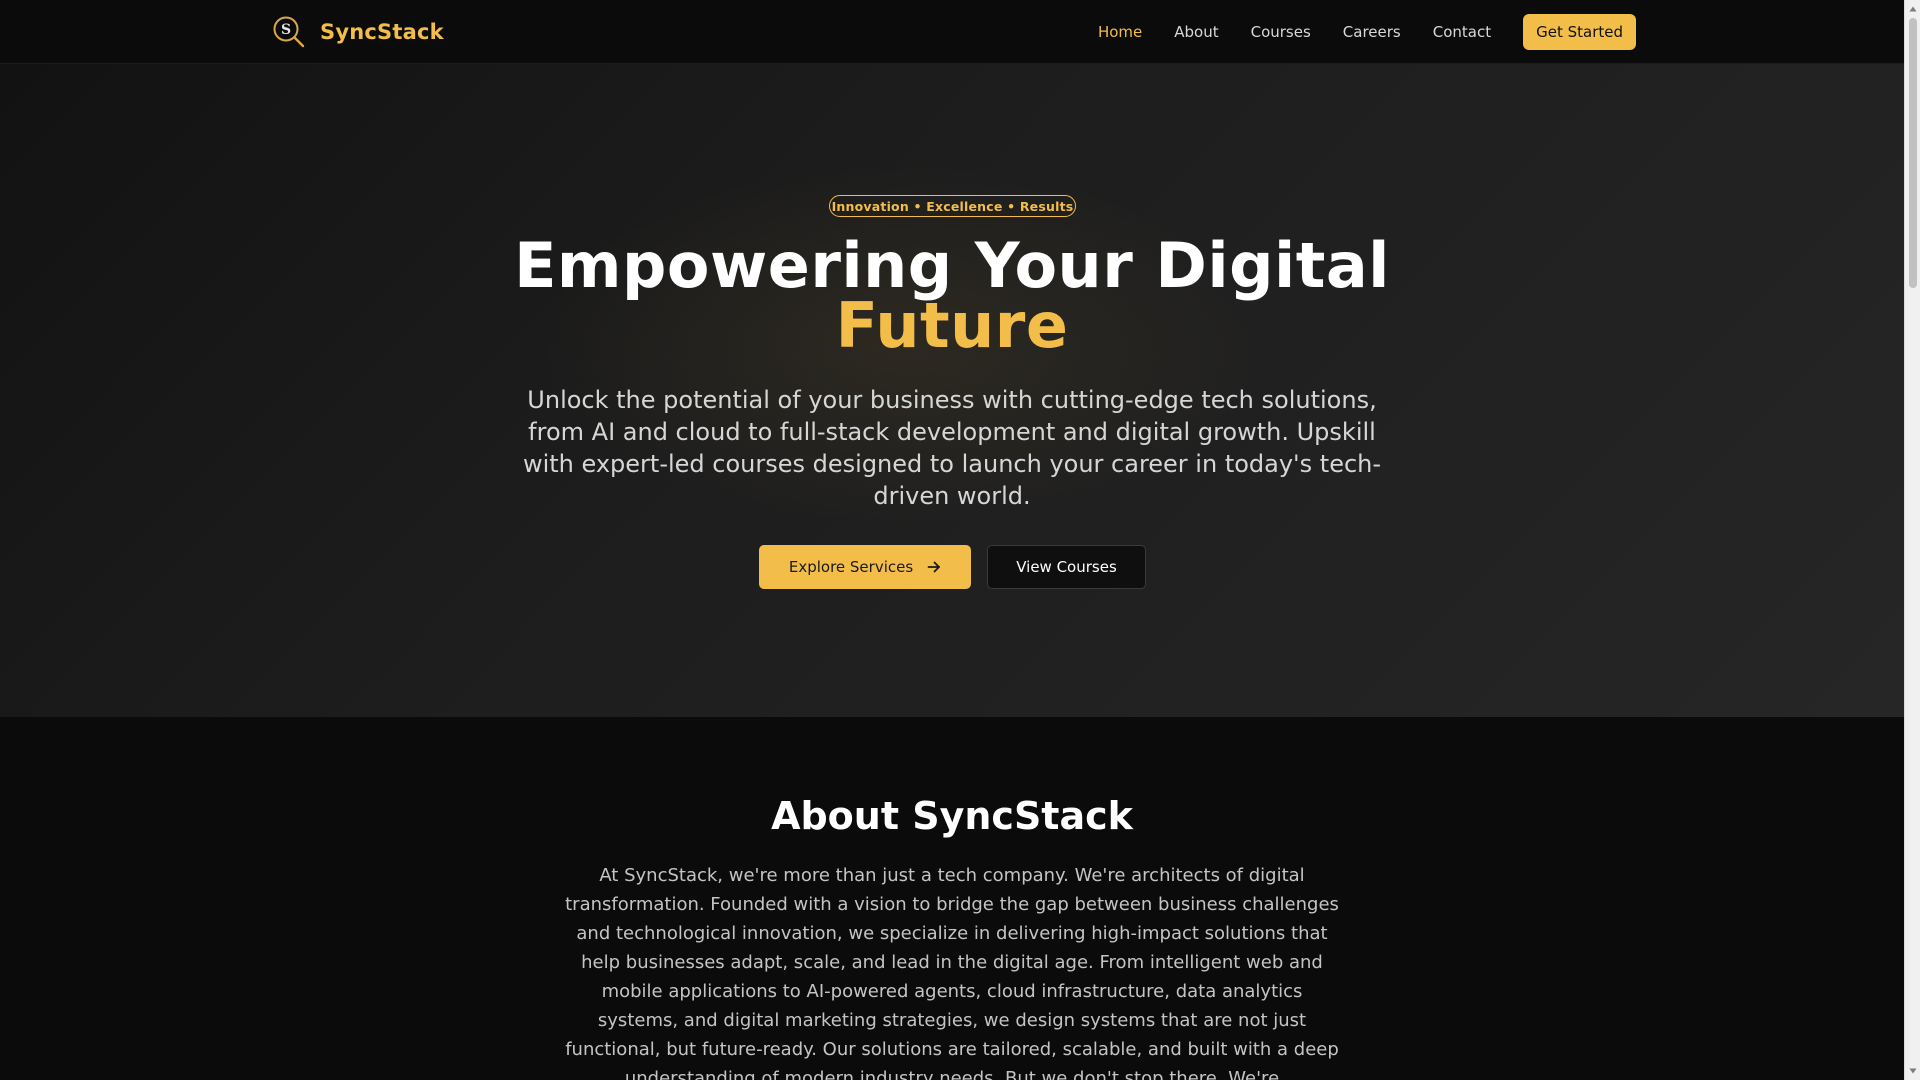 This screenshot has height=1080, width=1920. Describe the element at coordinates (1120, 32) in the screenshot. I see `nav-home: Home` at that location.